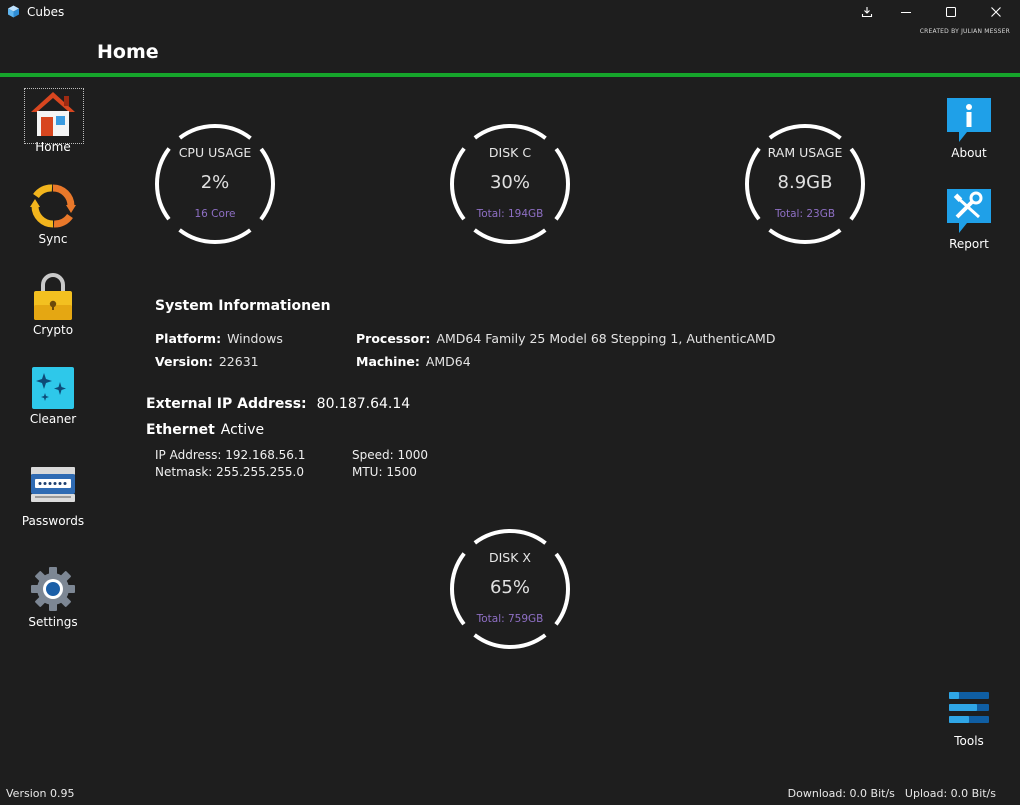  I want to click on tools-report-icon, so click(969, 211).